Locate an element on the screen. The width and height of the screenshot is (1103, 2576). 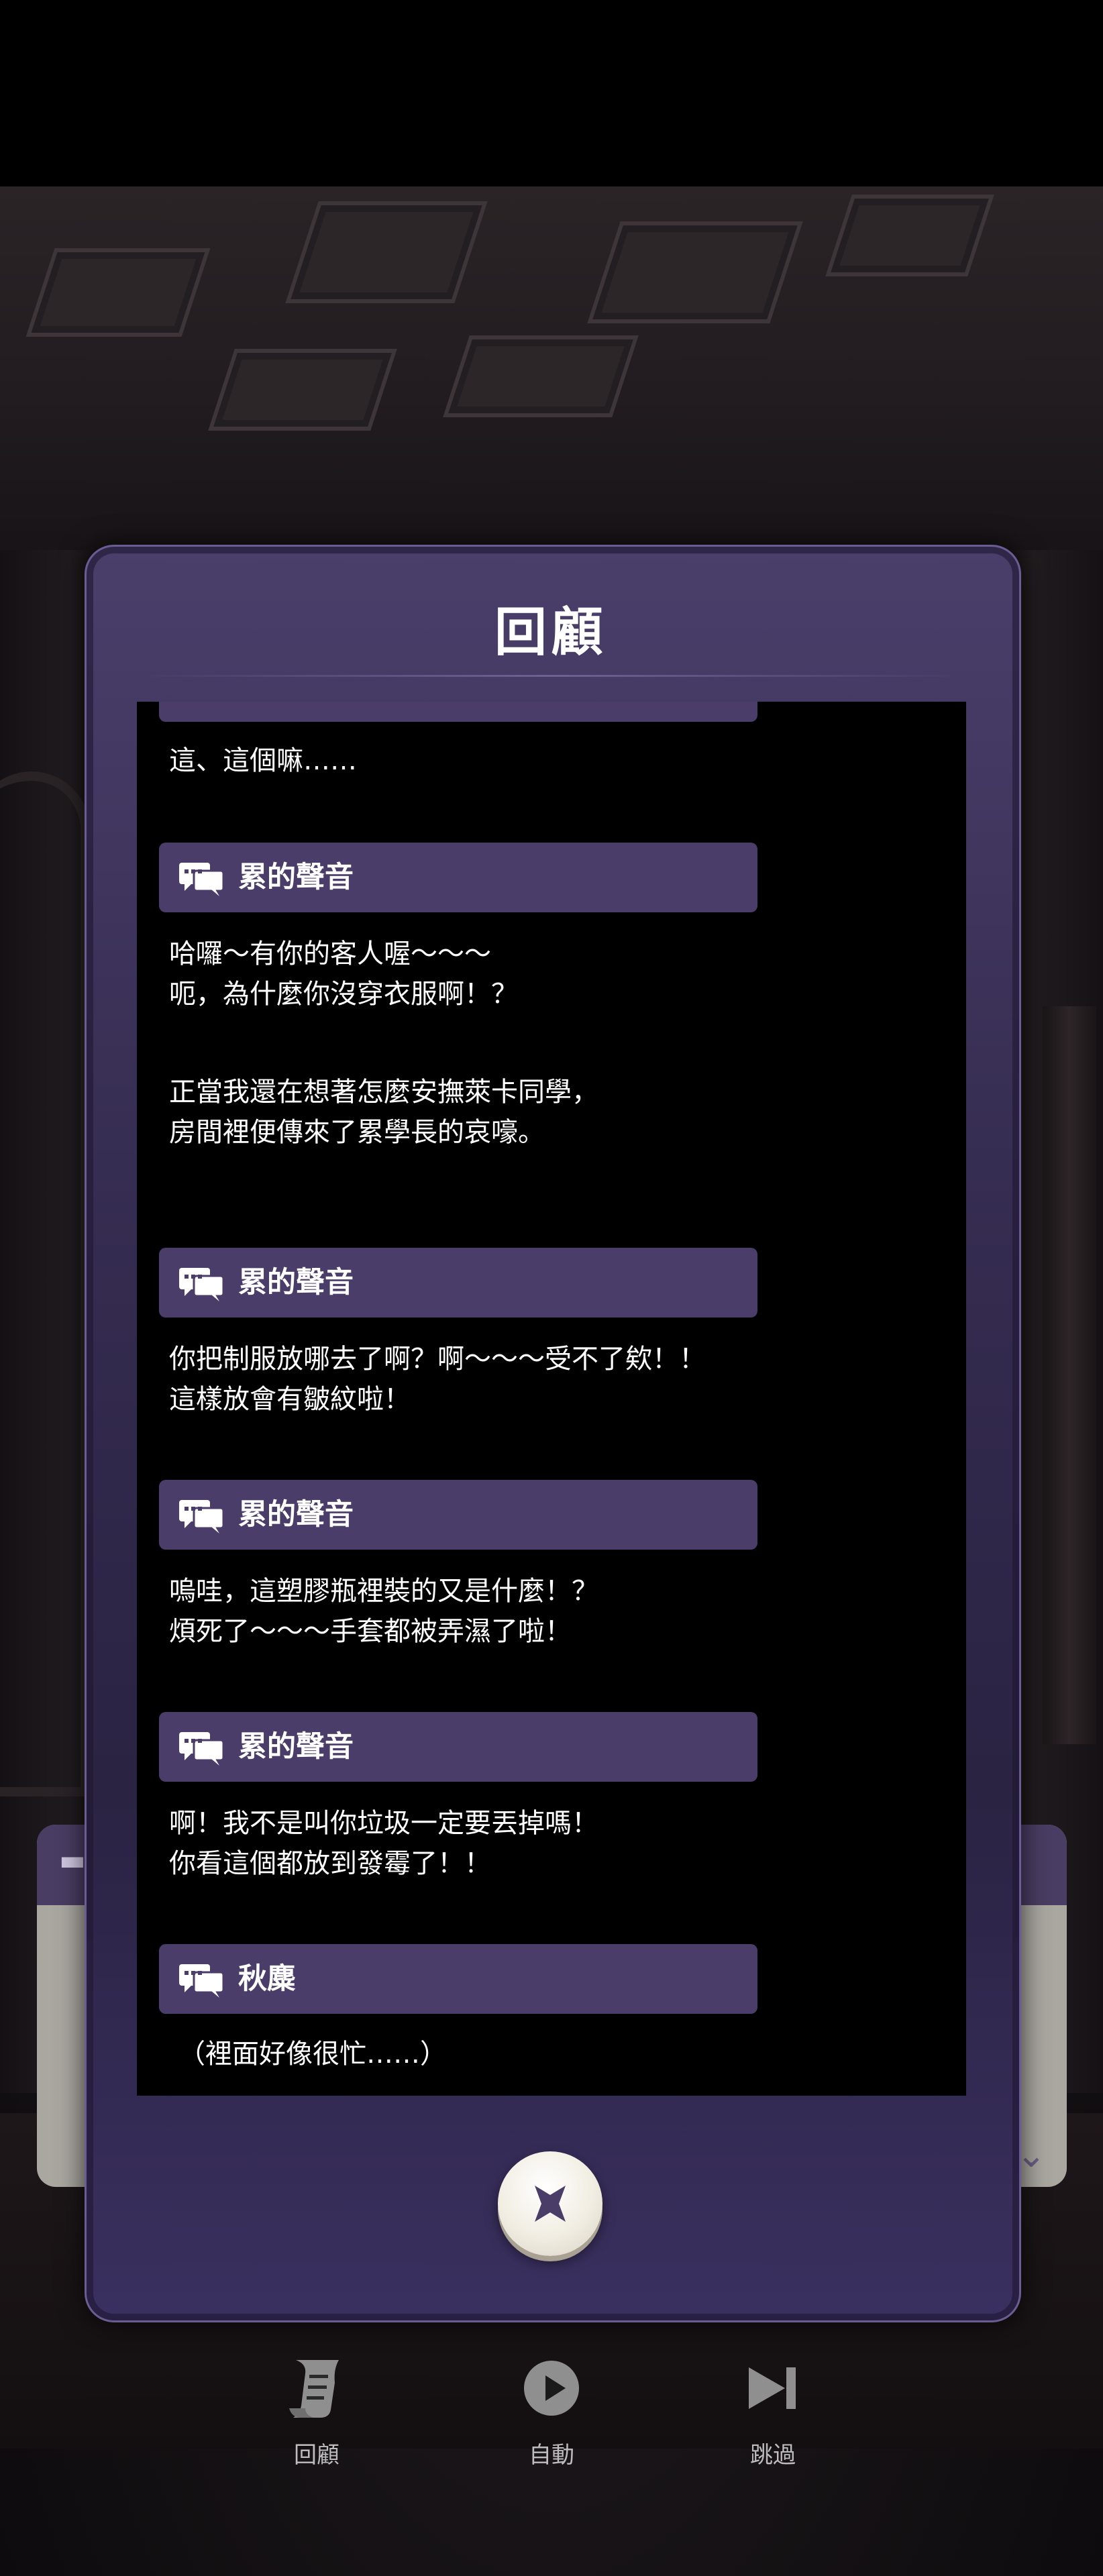
modal-title: 回顧 is located at coordinates (550, 632).